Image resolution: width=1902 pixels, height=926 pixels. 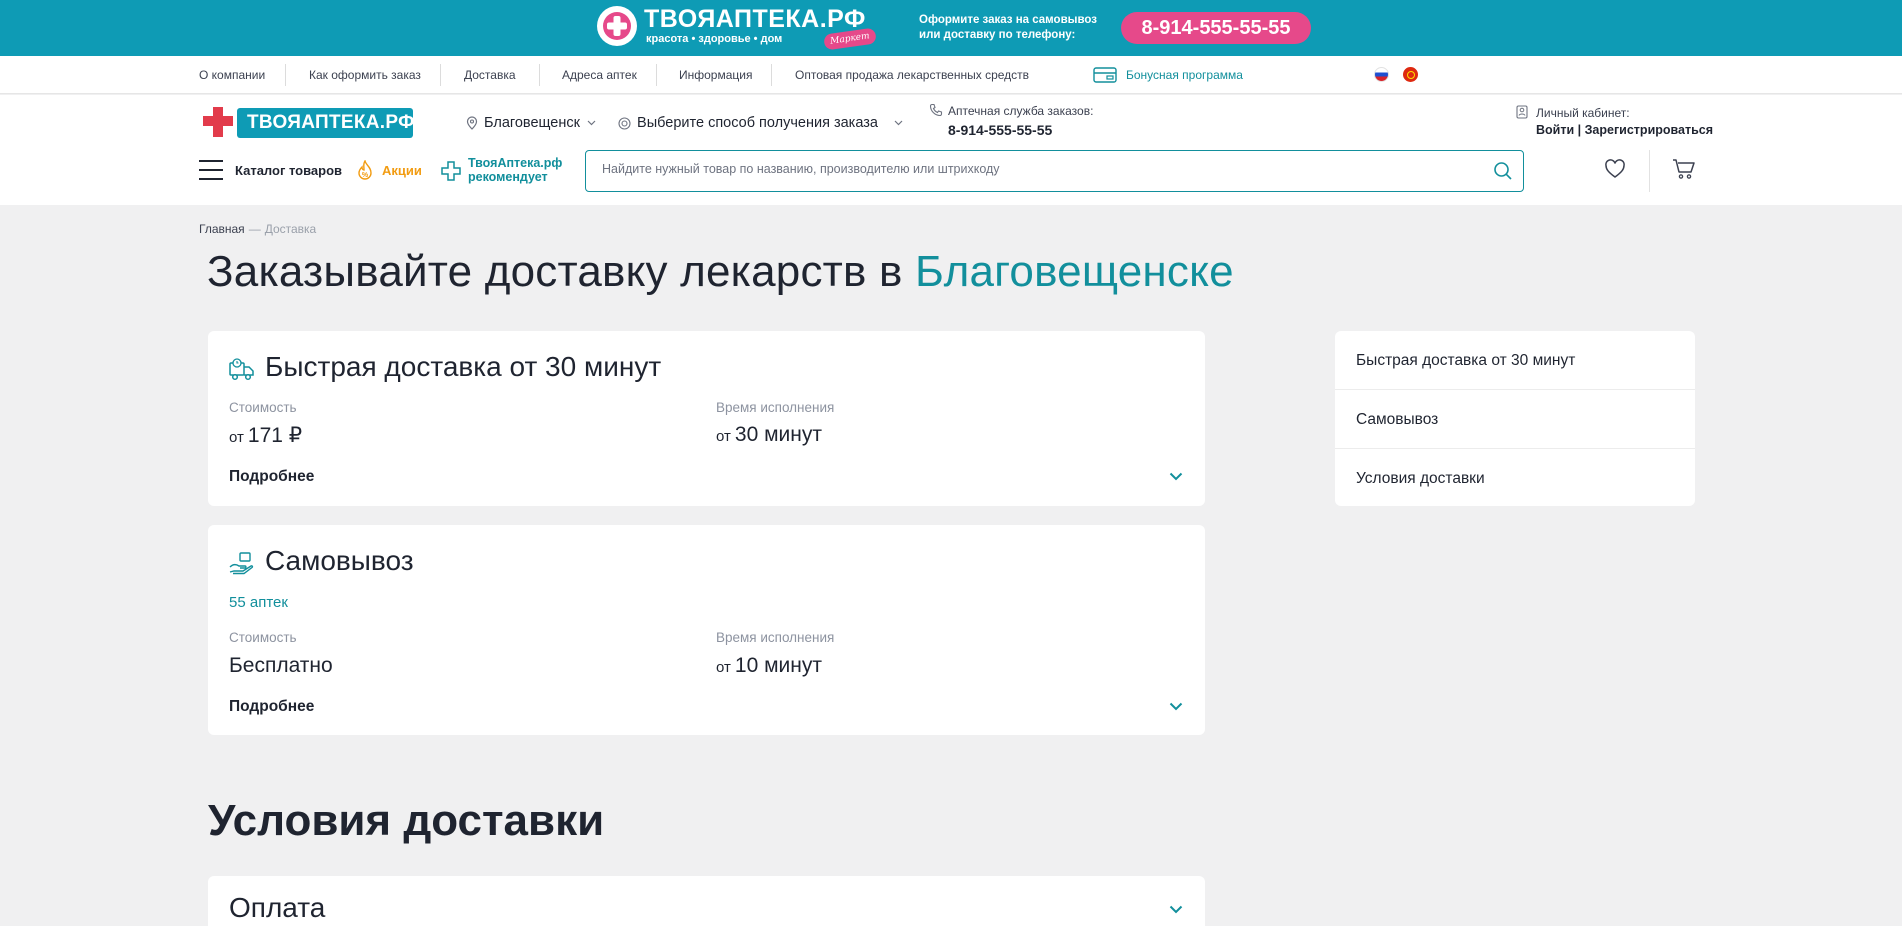 What do you see at coordinates (236, 437) in the screenshot?
I see `cost-prefix: от` at bounding box center [236, 437].